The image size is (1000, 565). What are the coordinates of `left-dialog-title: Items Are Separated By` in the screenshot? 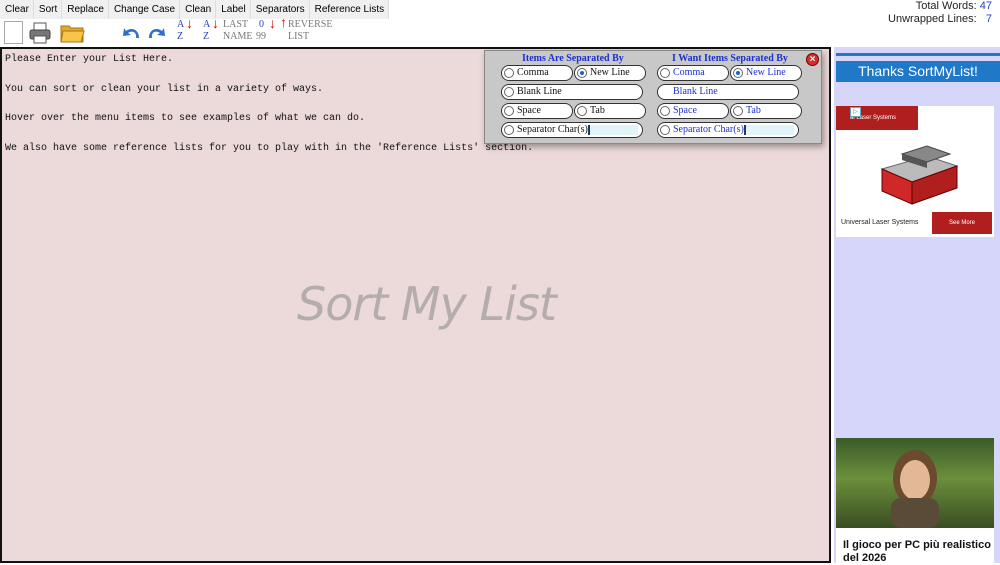 It's located at (573, 58).